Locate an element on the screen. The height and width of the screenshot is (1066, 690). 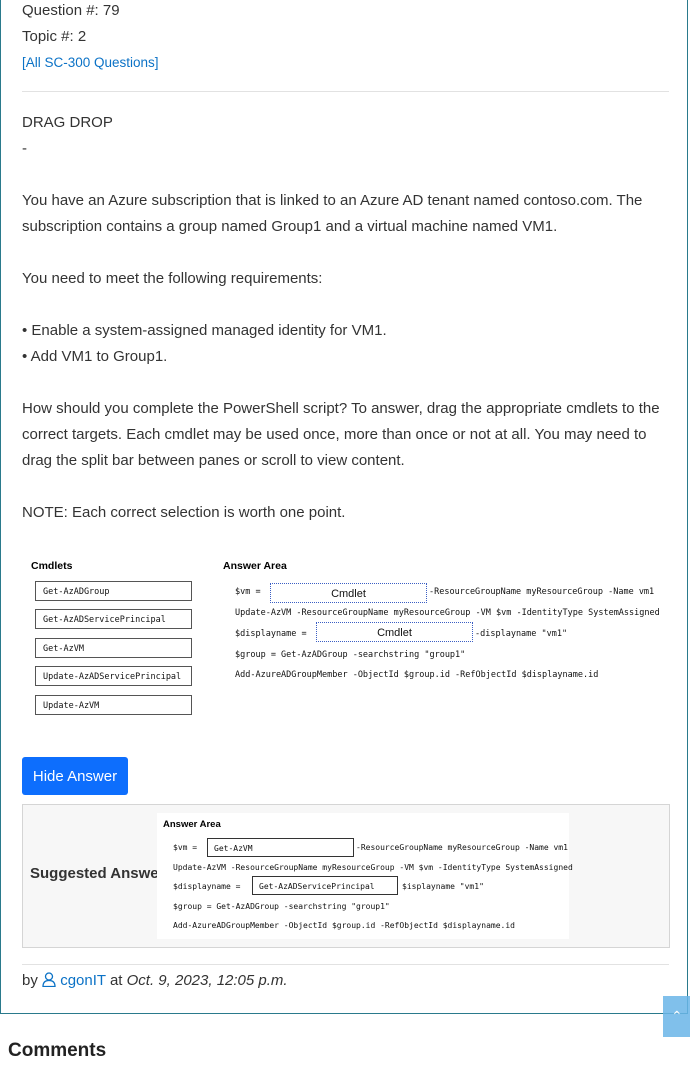
cmdlet-option: Get-AzADGroup is located at coordinates (113, 591).